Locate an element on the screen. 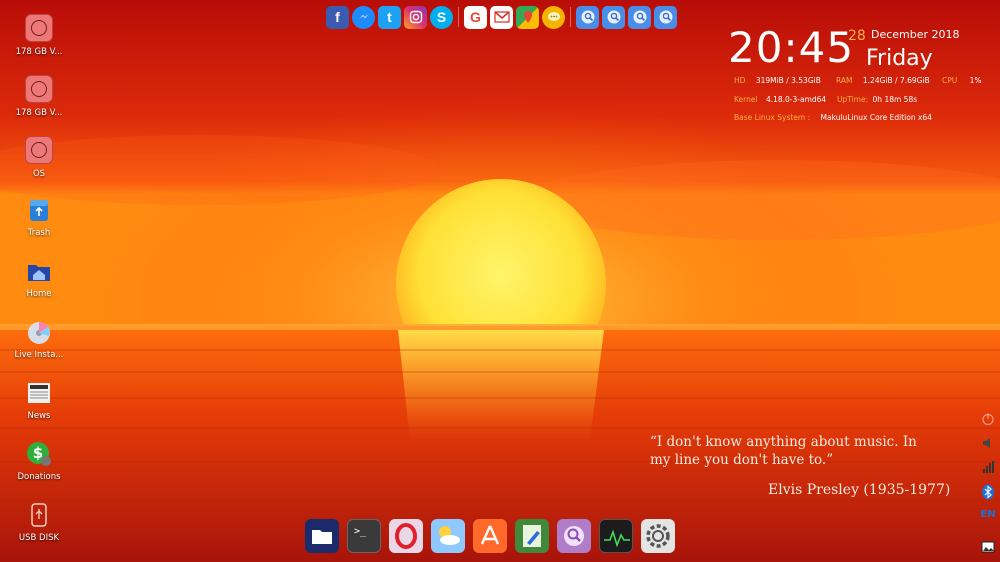  uptime-value: 0h 18m 58s is located at coordinates (895, 99).